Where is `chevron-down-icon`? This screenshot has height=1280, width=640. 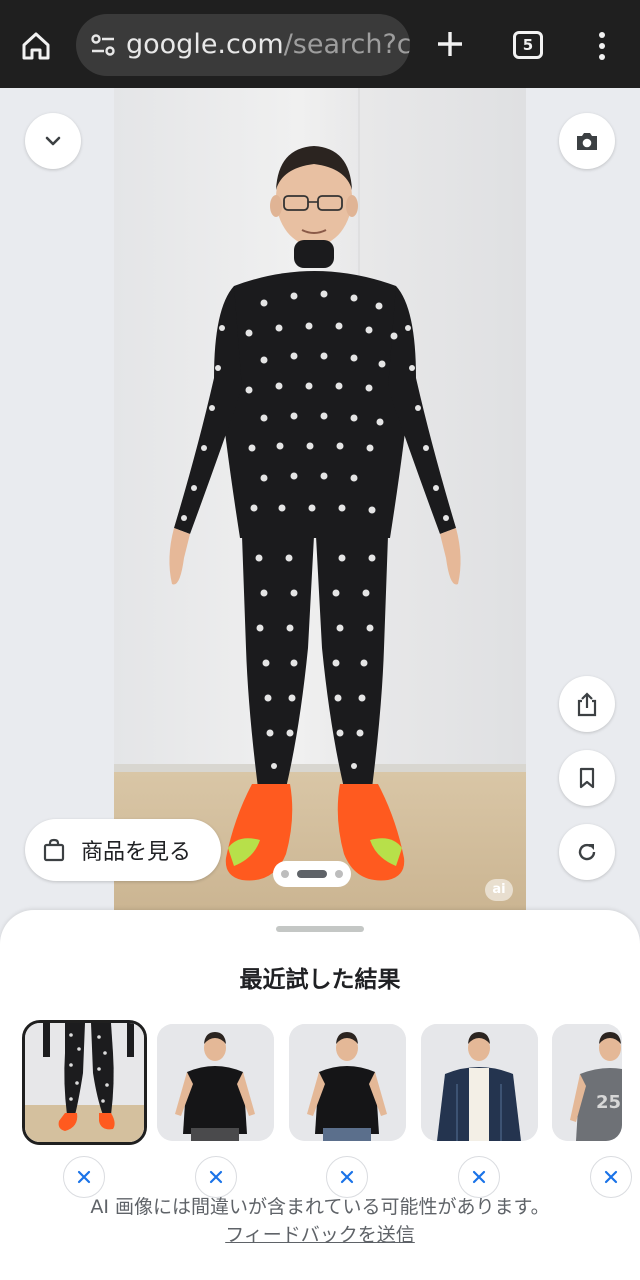
chevron-down-icon is located at coordinates (53, 141).